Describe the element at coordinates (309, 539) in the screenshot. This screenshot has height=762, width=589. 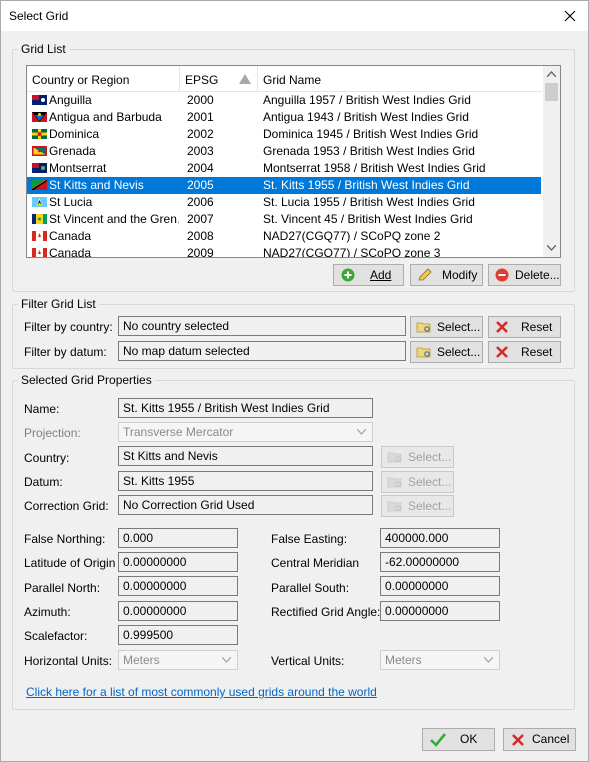
I see `false-easting-label: False Easting:` at that location.